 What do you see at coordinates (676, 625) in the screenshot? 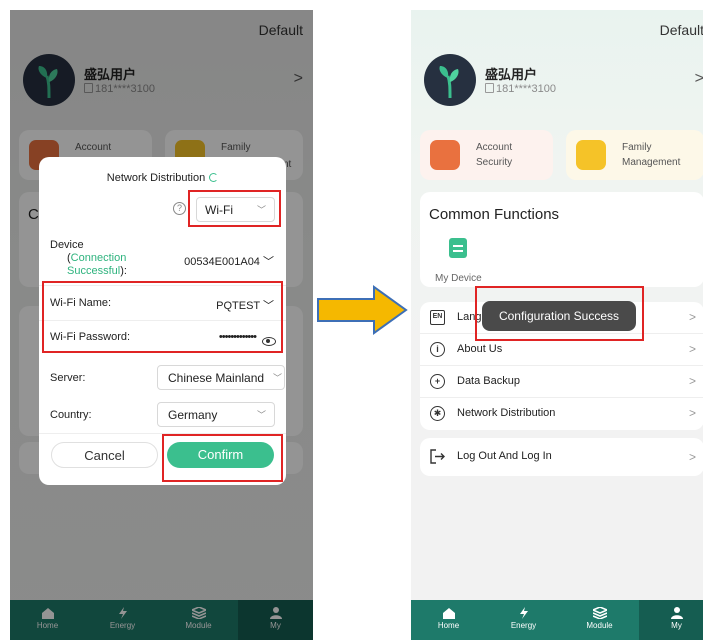
I see `tab-my-label: My` at bounding box center [676, 625].